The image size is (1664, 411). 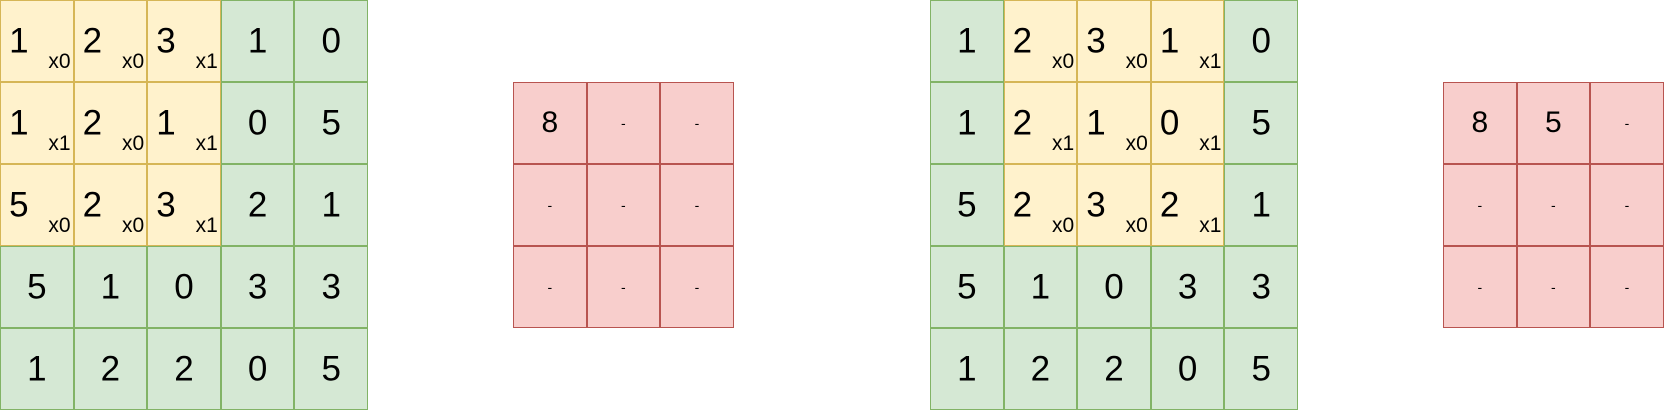 What do you see at coordinates (1187, 123) in the screenshot?
I see `kernel-cell: 0 x1` at bounding box center [1187, 123].